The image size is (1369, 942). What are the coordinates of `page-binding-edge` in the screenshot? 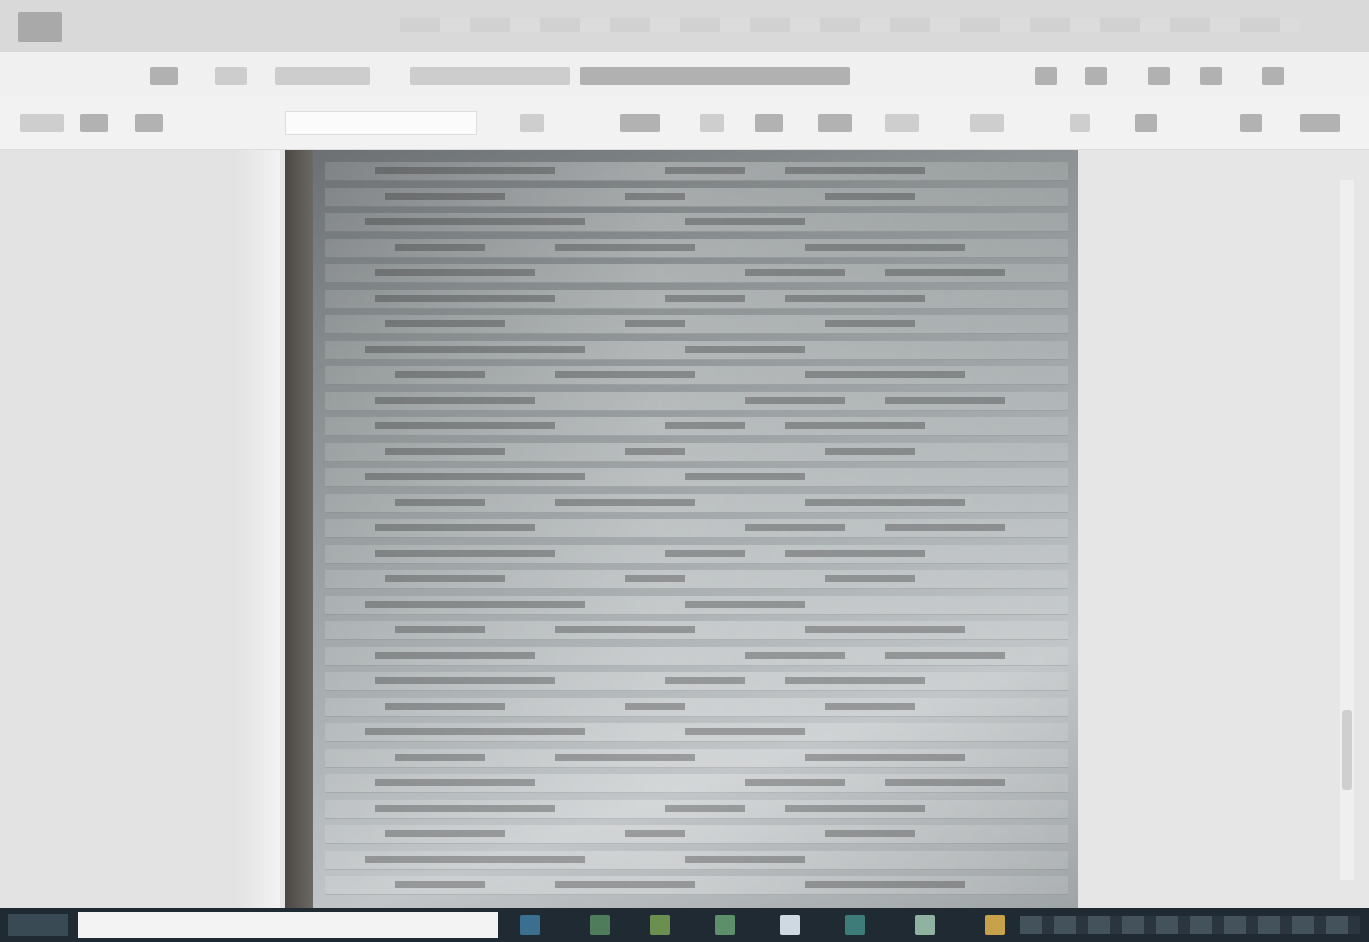 It's located at (299, 529).